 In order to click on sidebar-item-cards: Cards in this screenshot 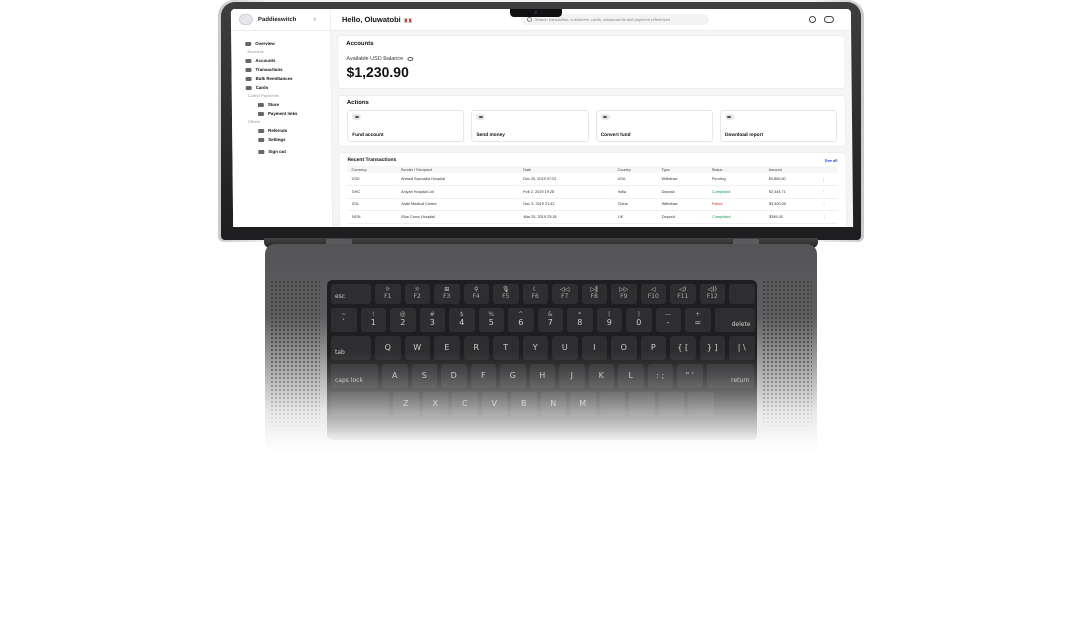, I will do `click(281, 87)`.